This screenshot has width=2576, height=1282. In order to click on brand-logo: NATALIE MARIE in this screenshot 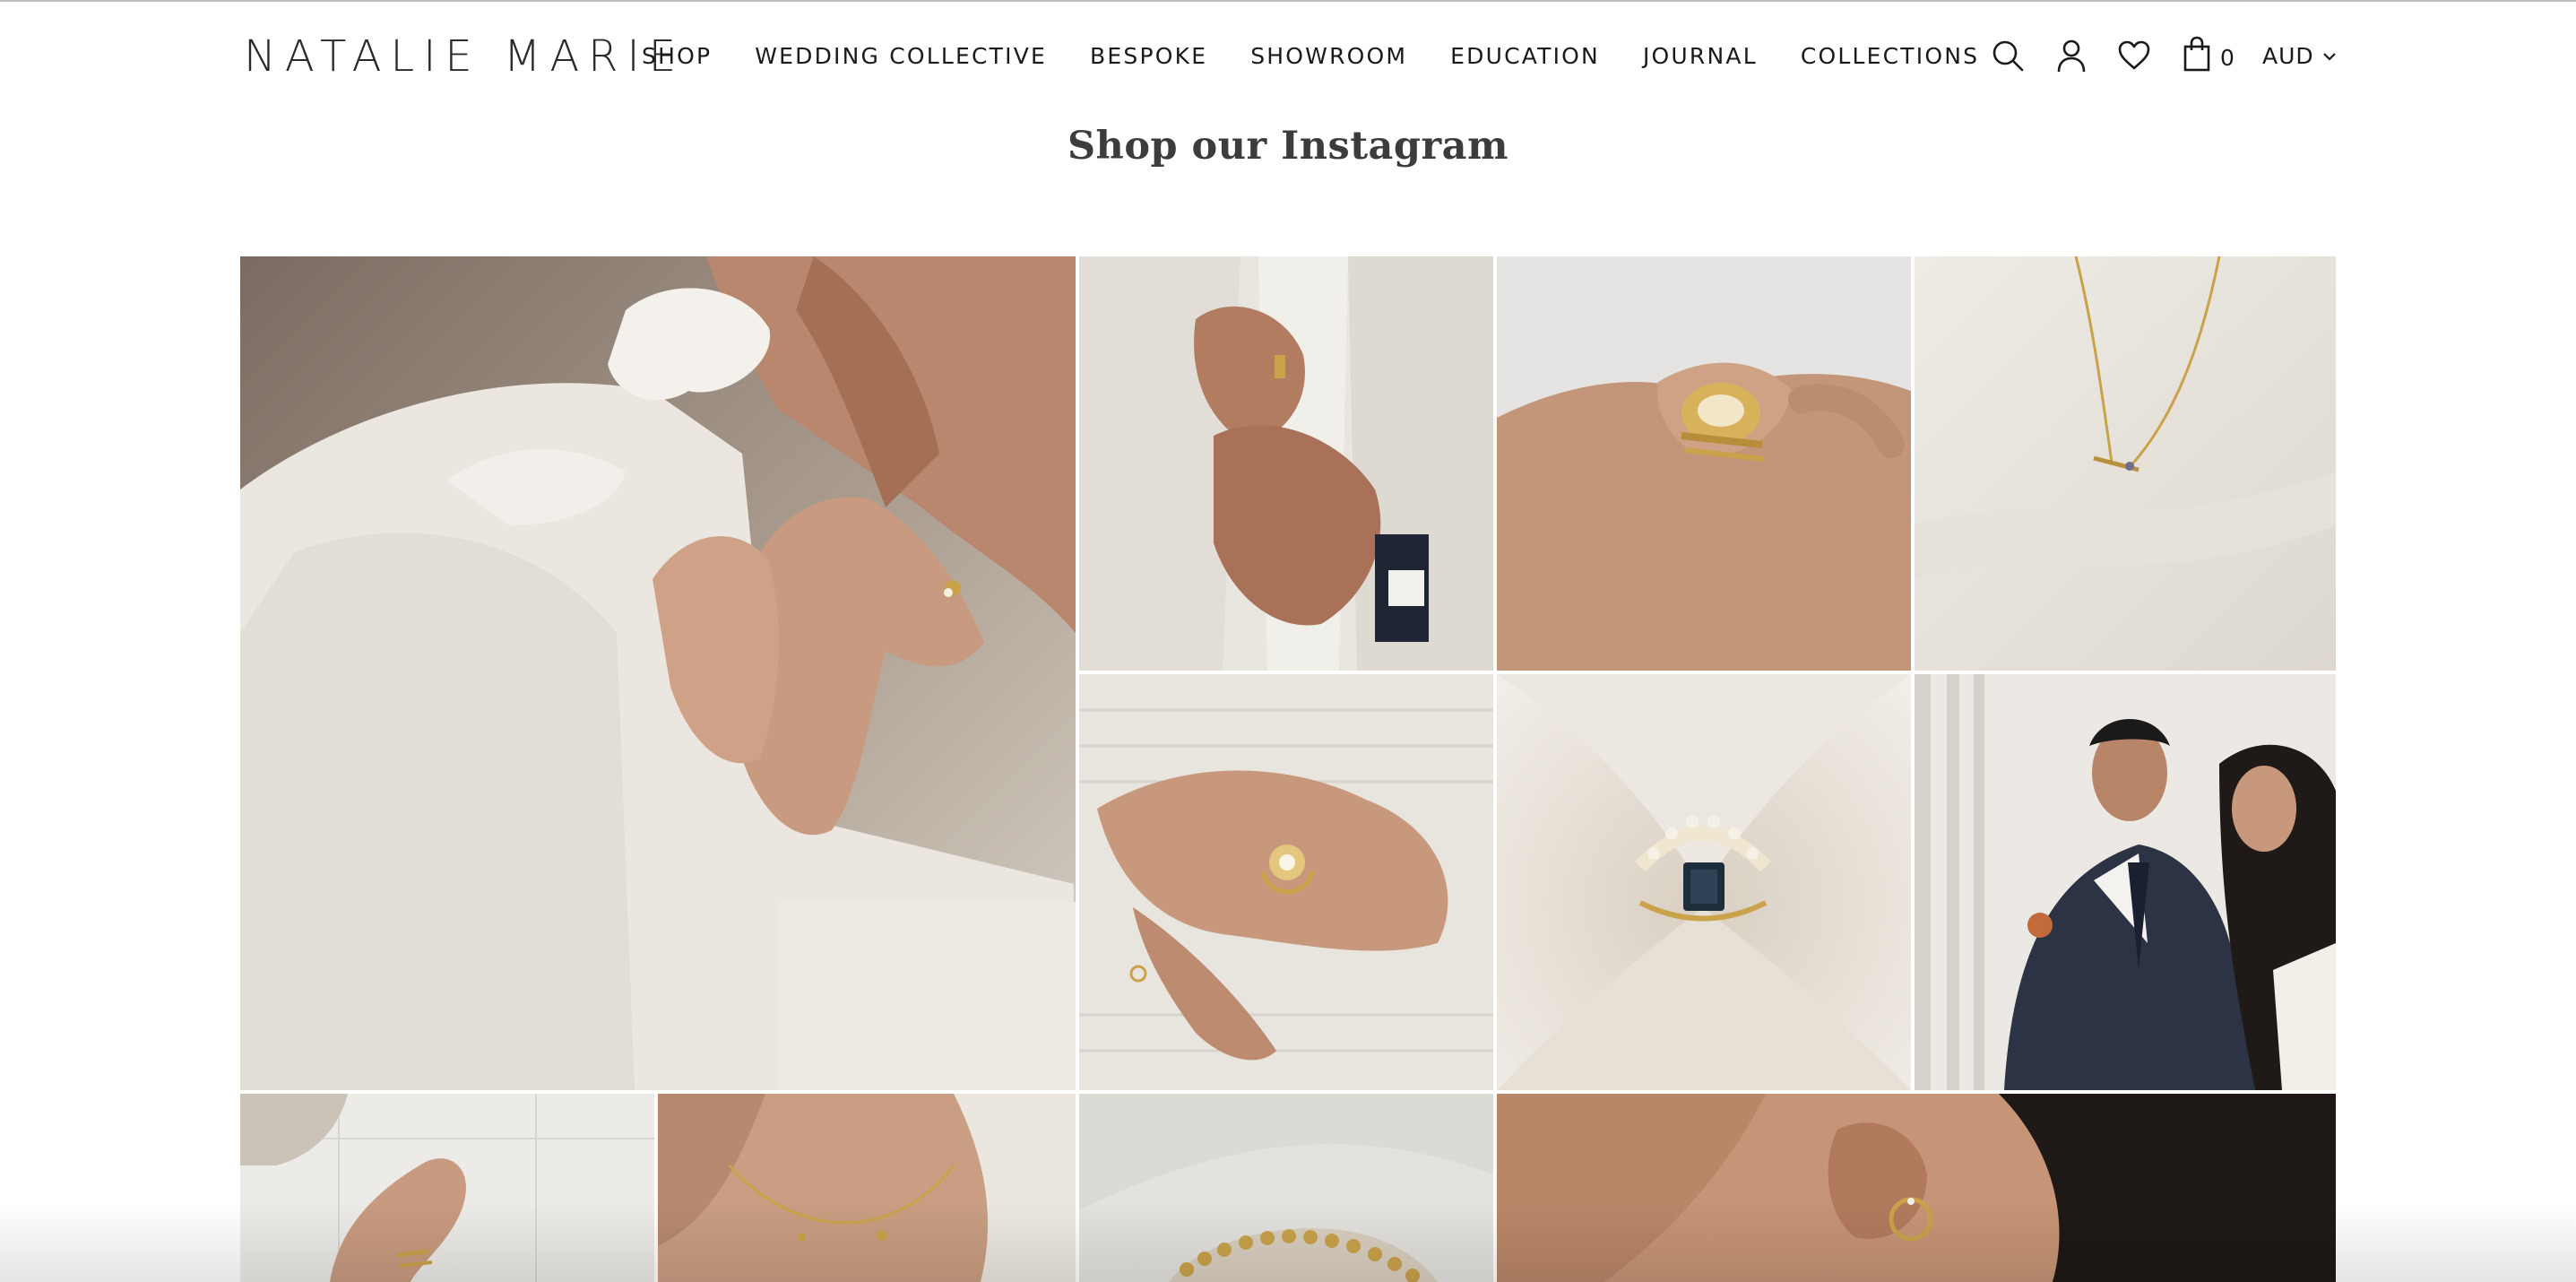, I will do `click(464, 57)`.